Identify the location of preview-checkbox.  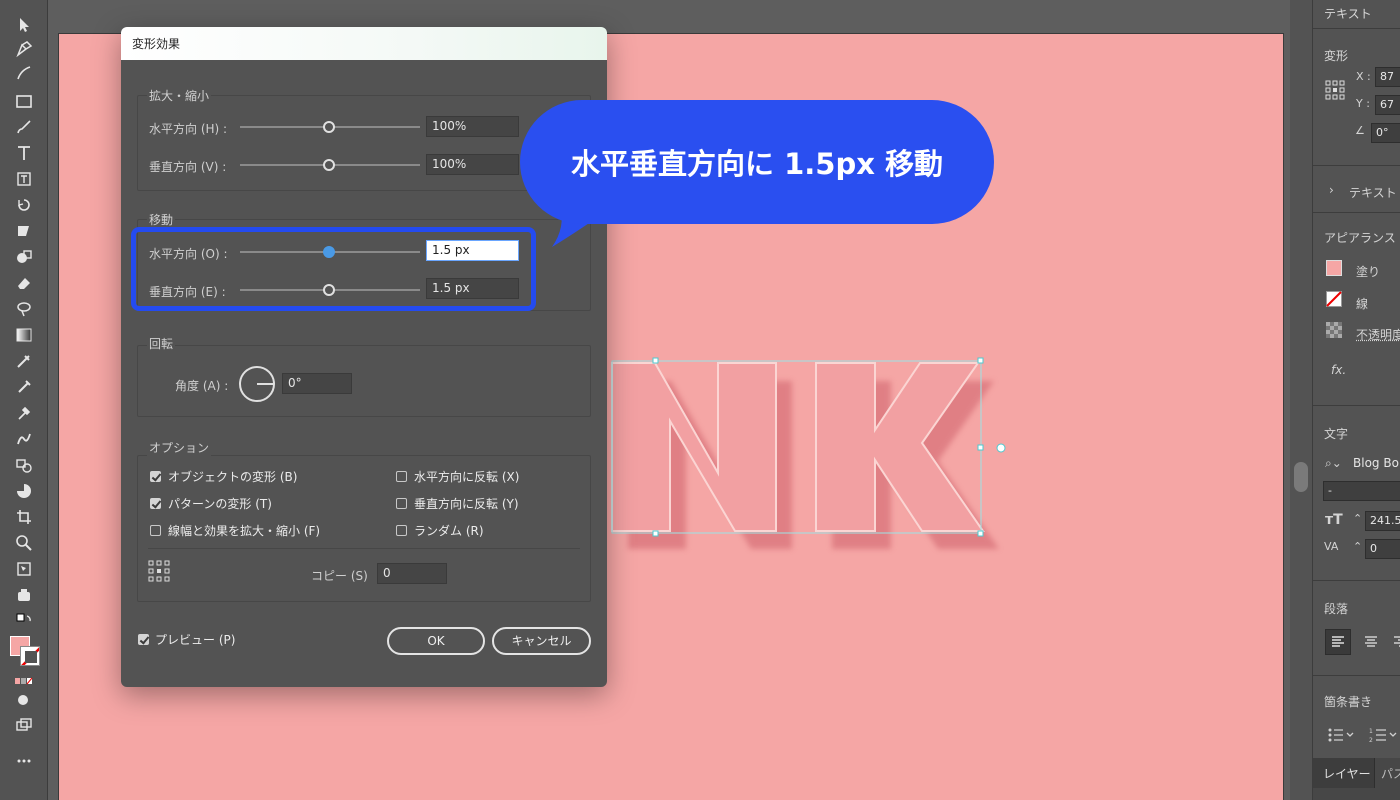
(143, 639).